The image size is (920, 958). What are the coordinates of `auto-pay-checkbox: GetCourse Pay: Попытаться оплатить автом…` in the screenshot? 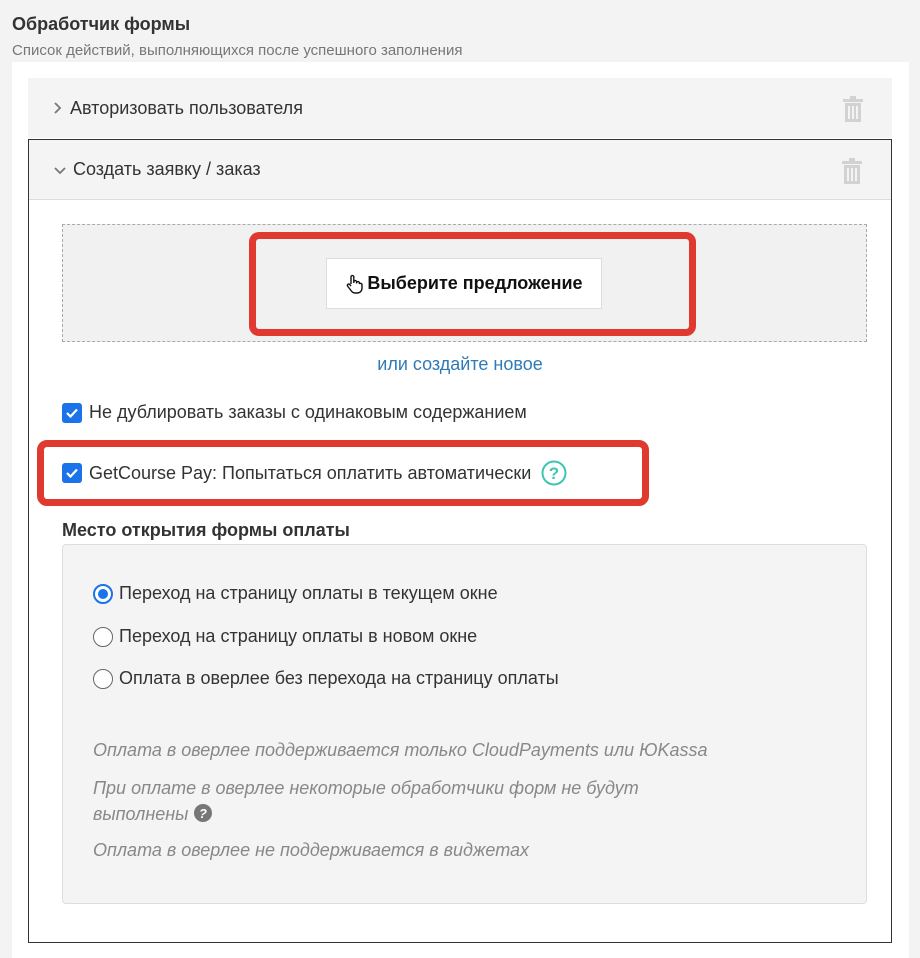 It's located at (314, 473).